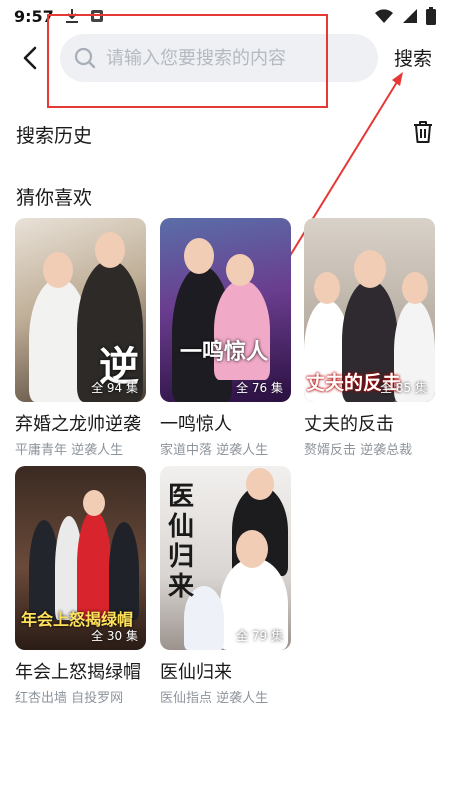 This screenshot has height=800, width=450. I want to click on recommend-title: 猜你喜欢, so click(54, 198).